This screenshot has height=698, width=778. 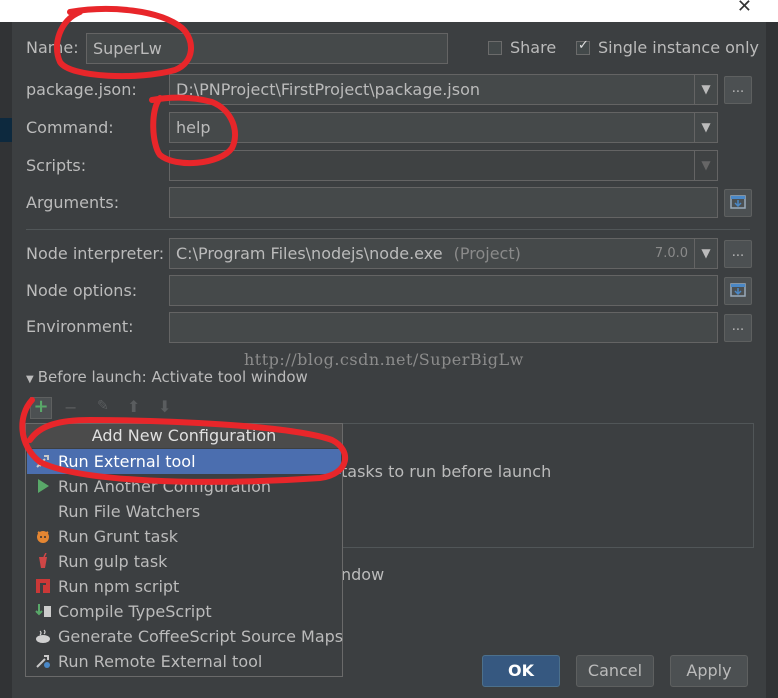 I want to click on arguments-expand-button, so click(x=738, y=203).